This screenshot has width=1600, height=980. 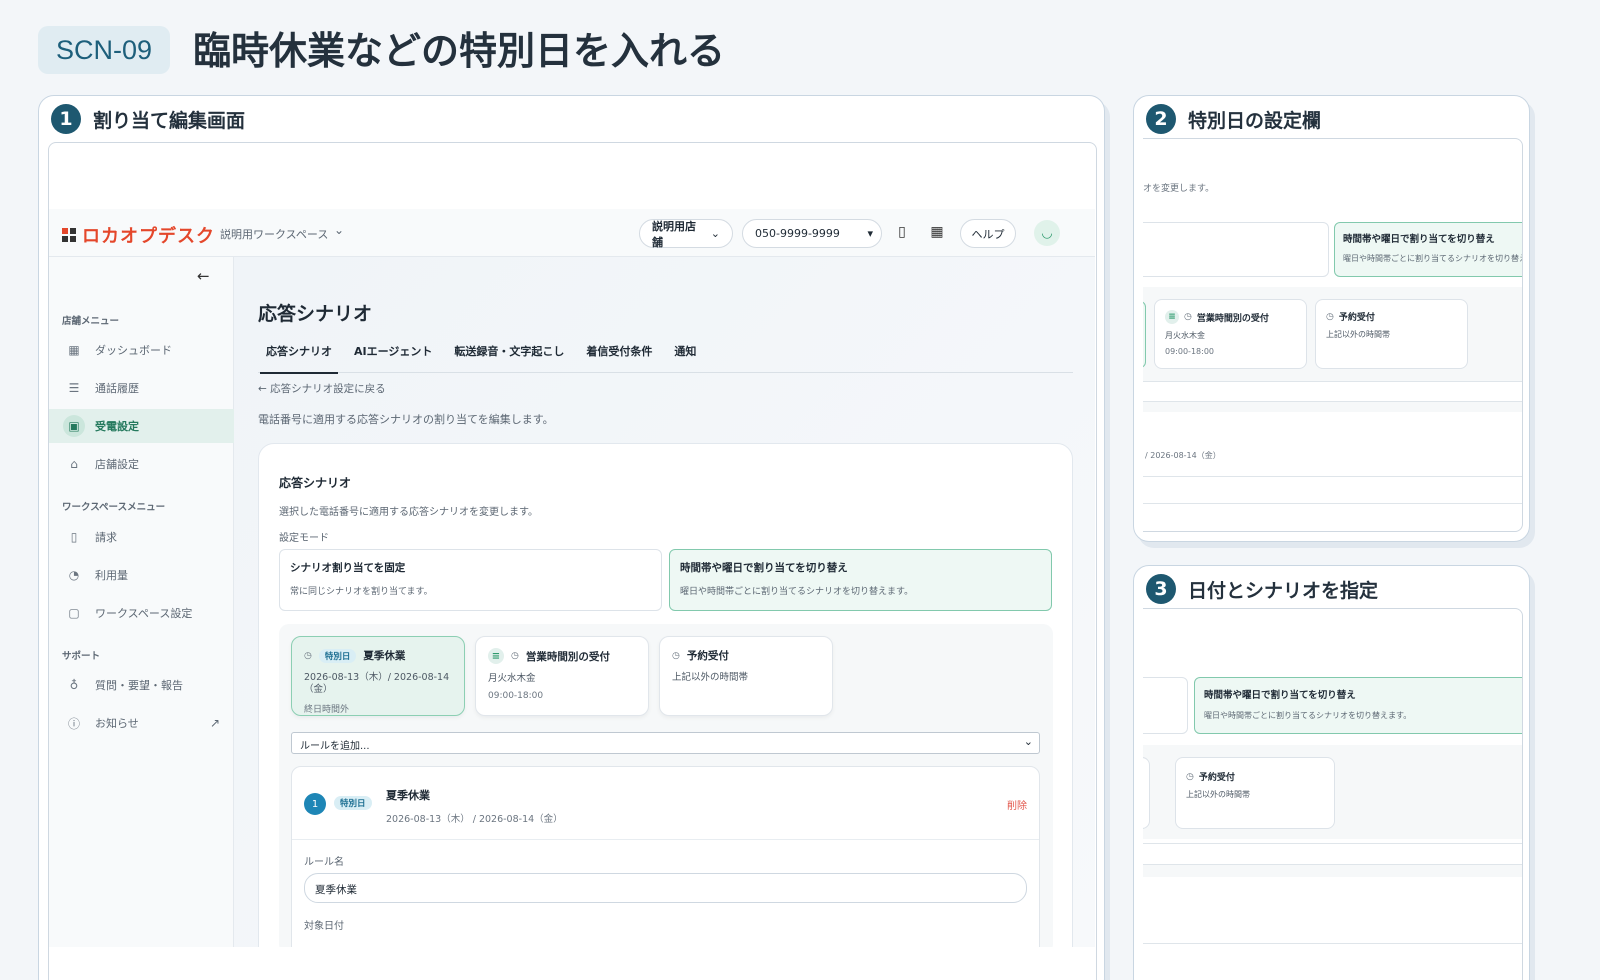 I want to click on sidebar-item-dashboard: ▦ ダッシュボード, so click(x=141, y=350).